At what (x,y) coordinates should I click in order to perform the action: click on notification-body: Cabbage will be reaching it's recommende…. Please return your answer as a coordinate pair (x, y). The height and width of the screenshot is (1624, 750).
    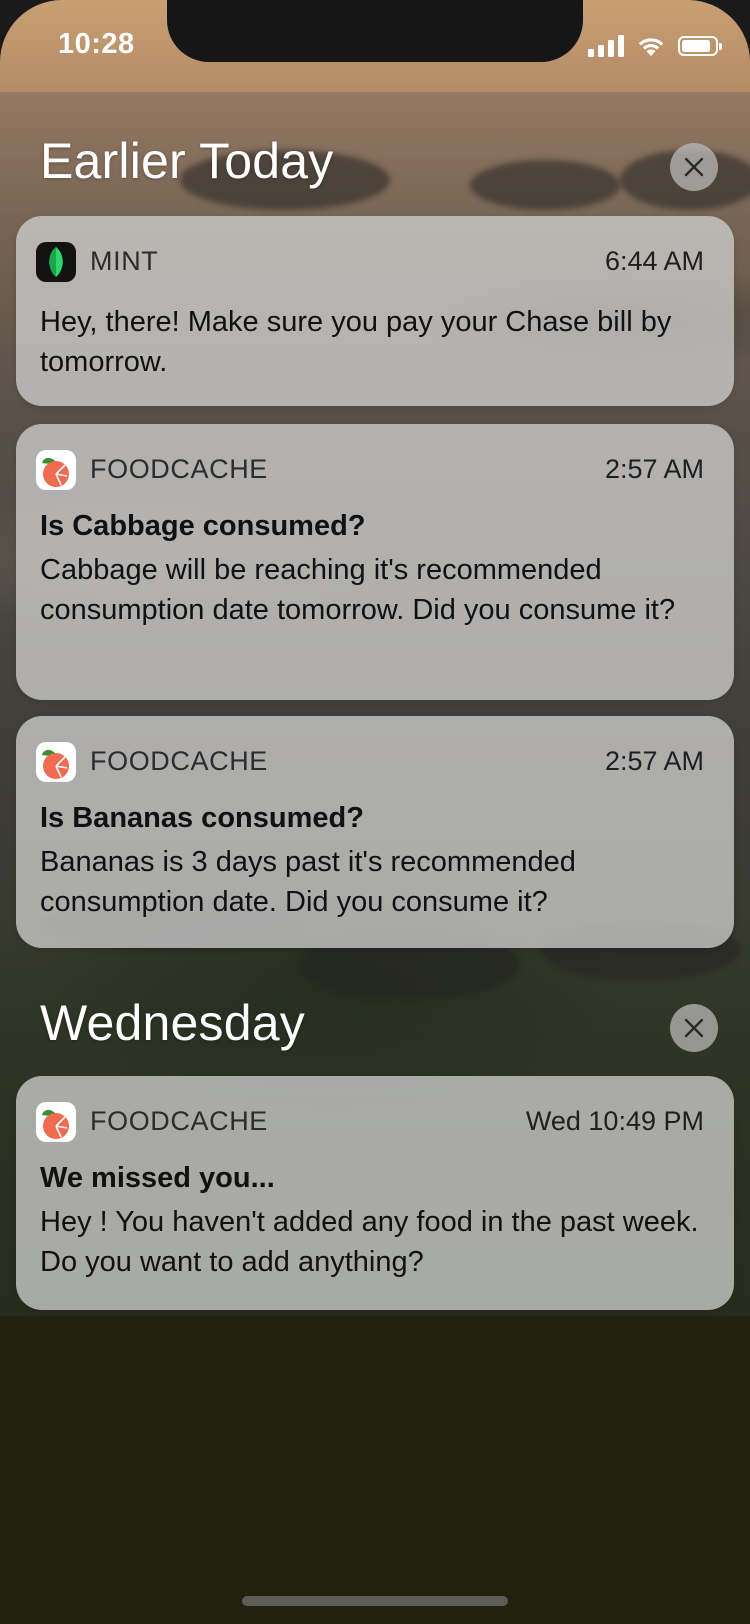
    Looking at the image, I should click on (358, 590).